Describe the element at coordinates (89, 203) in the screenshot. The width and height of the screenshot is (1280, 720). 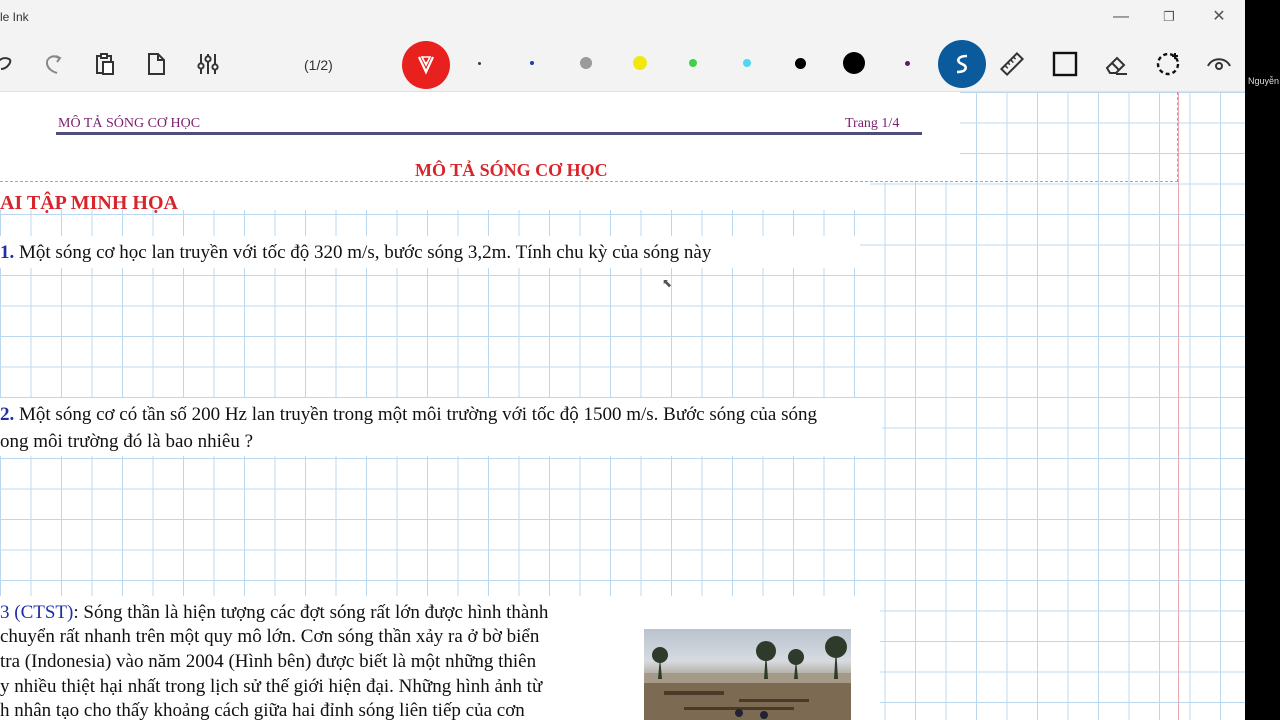
I see `section-title: AI TẬP MINH HỌA` at that location.